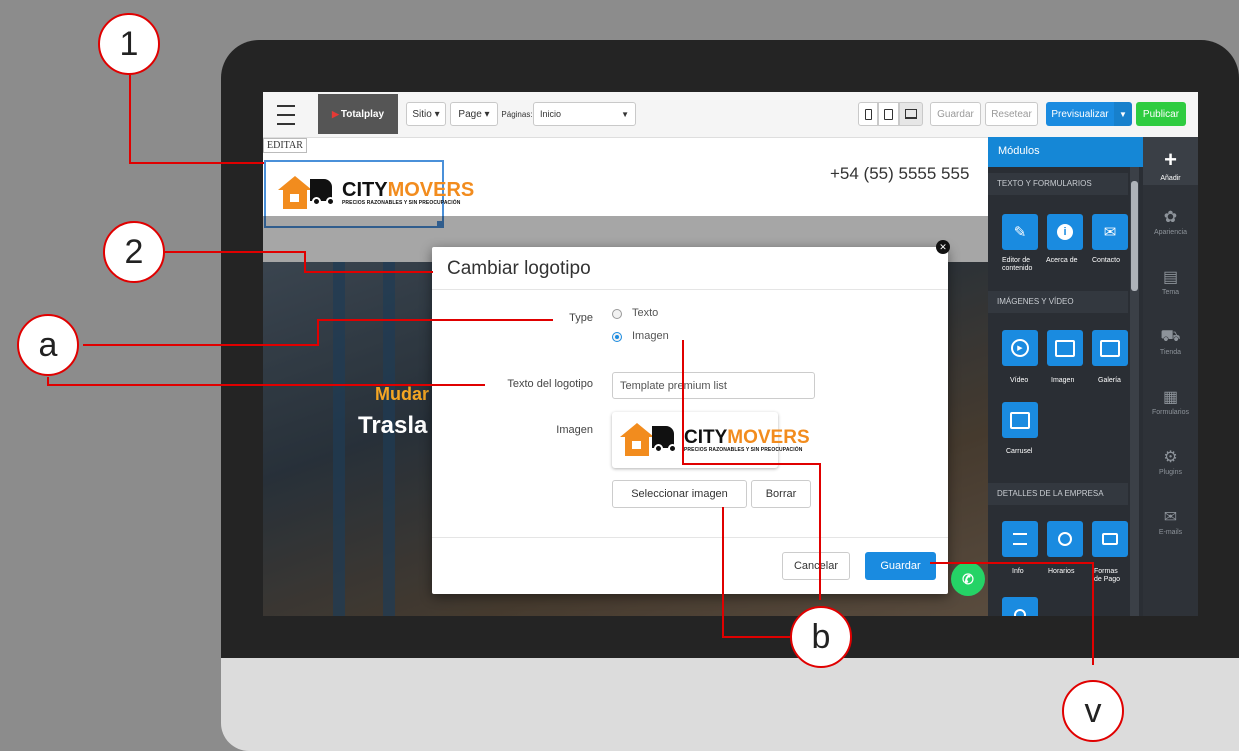 The height and width of the screenshot is (751, 1239). Describe the element at coordinates (285, 145) in the screenshot. I see `editar-label: EDITAR` at that location.